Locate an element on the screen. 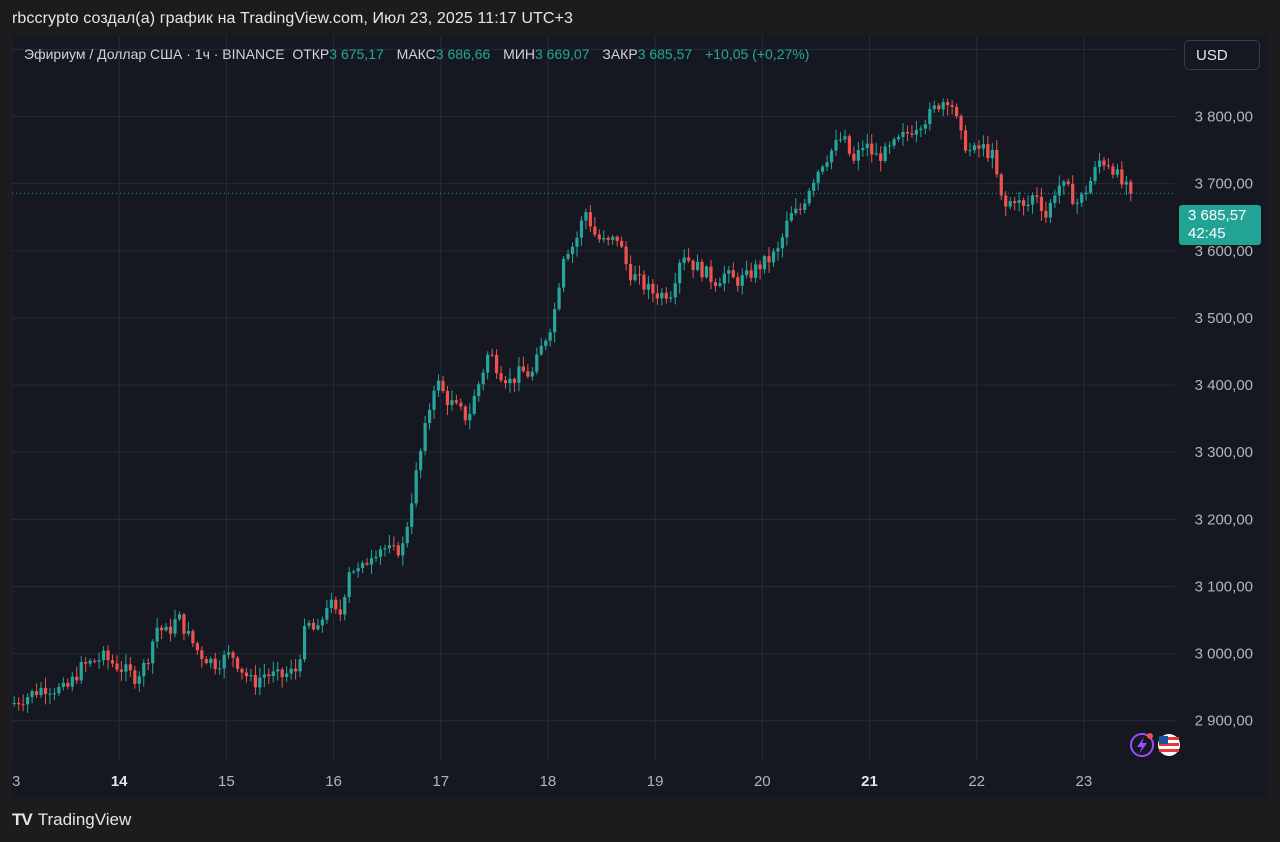 The width and height of the screenshot is (1280, 842). low-label: МИН is located at coordinates (519, 54).